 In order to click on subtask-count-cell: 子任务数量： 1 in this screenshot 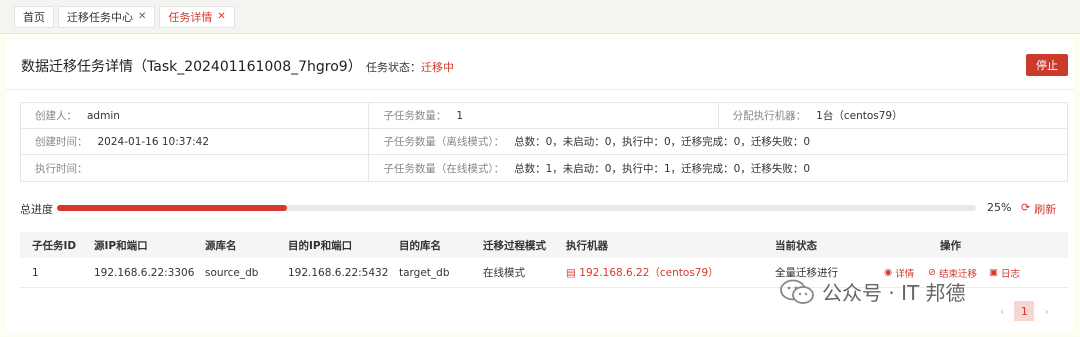, I will do `click(543, 115)`.